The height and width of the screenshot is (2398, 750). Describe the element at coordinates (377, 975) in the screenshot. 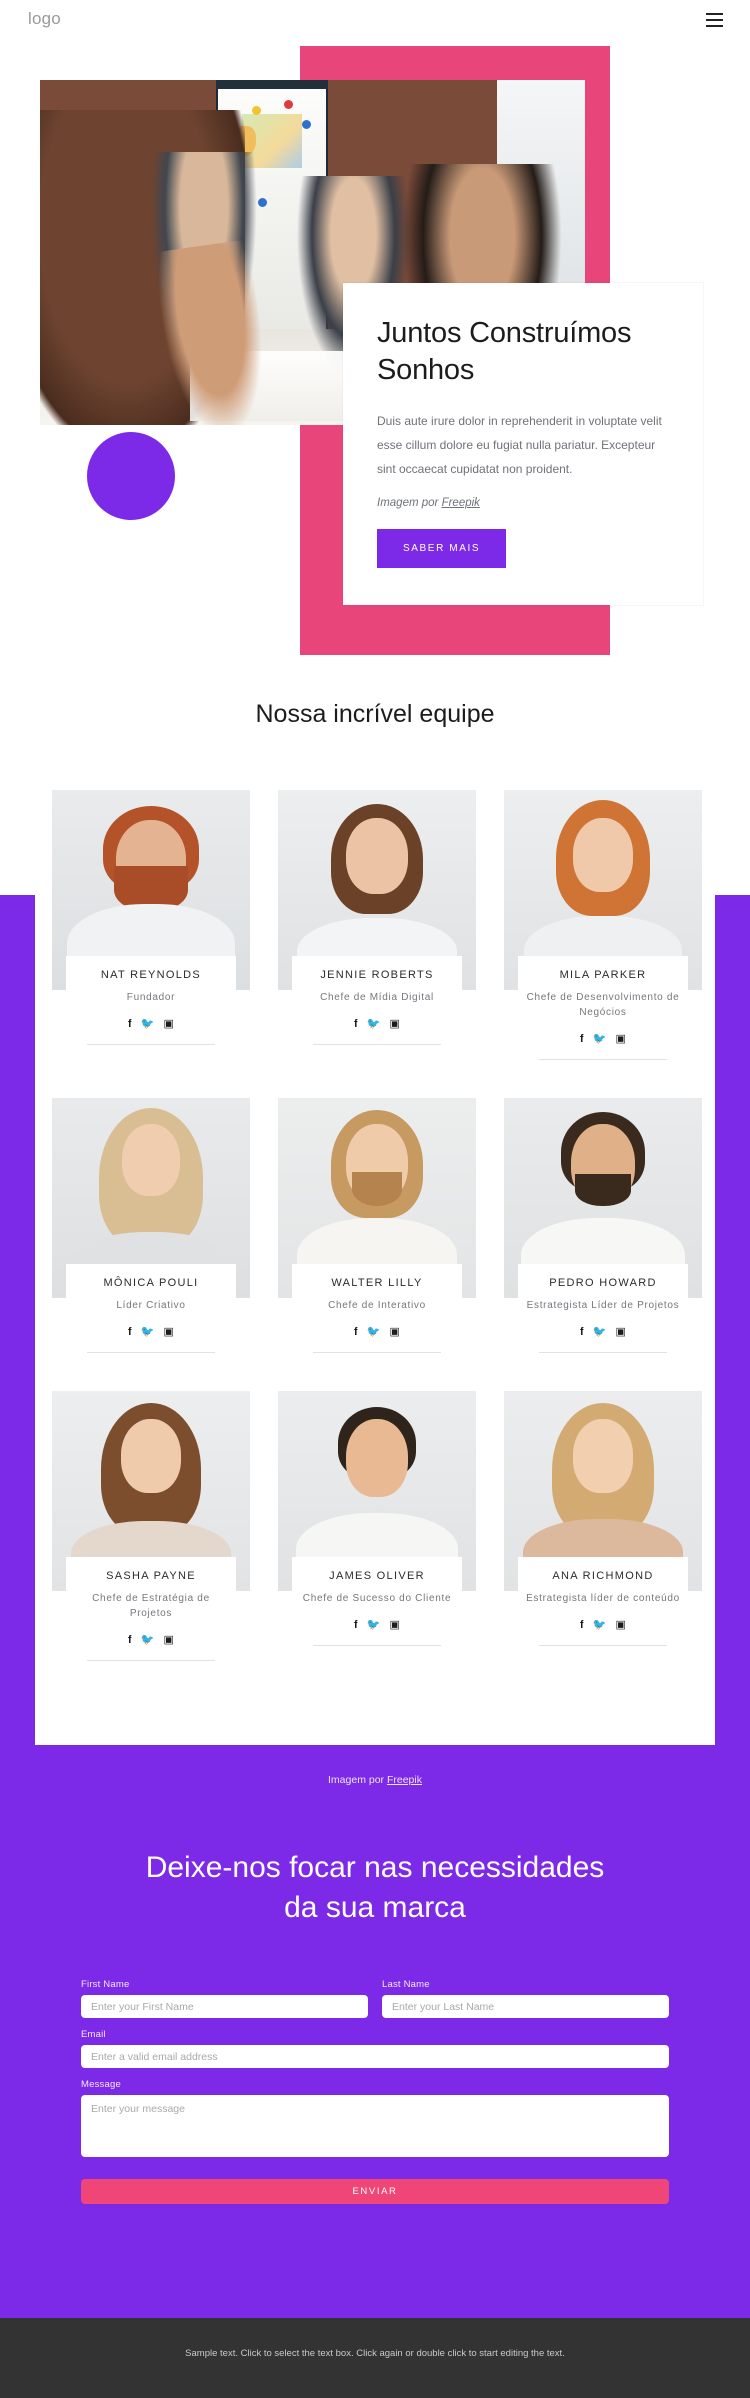

I see `member-name: JENNIE ROBERTS` at that location.